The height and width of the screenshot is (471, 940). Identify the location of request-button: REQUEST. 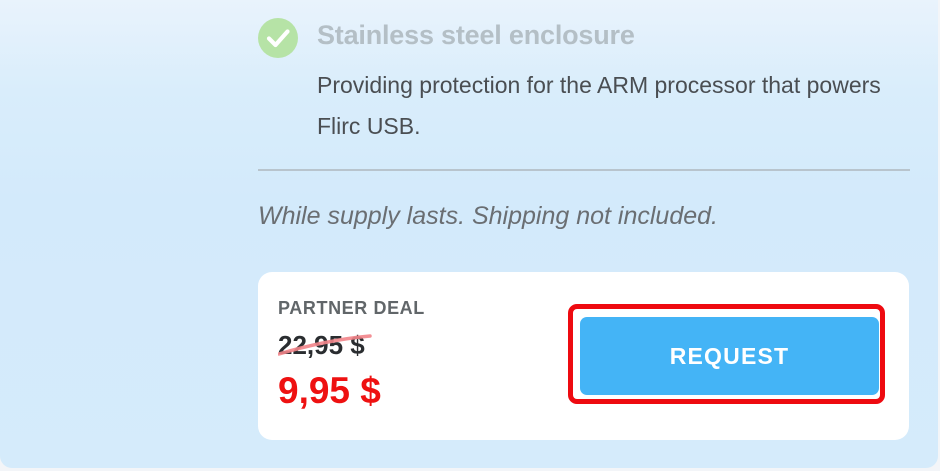
(729, 356).